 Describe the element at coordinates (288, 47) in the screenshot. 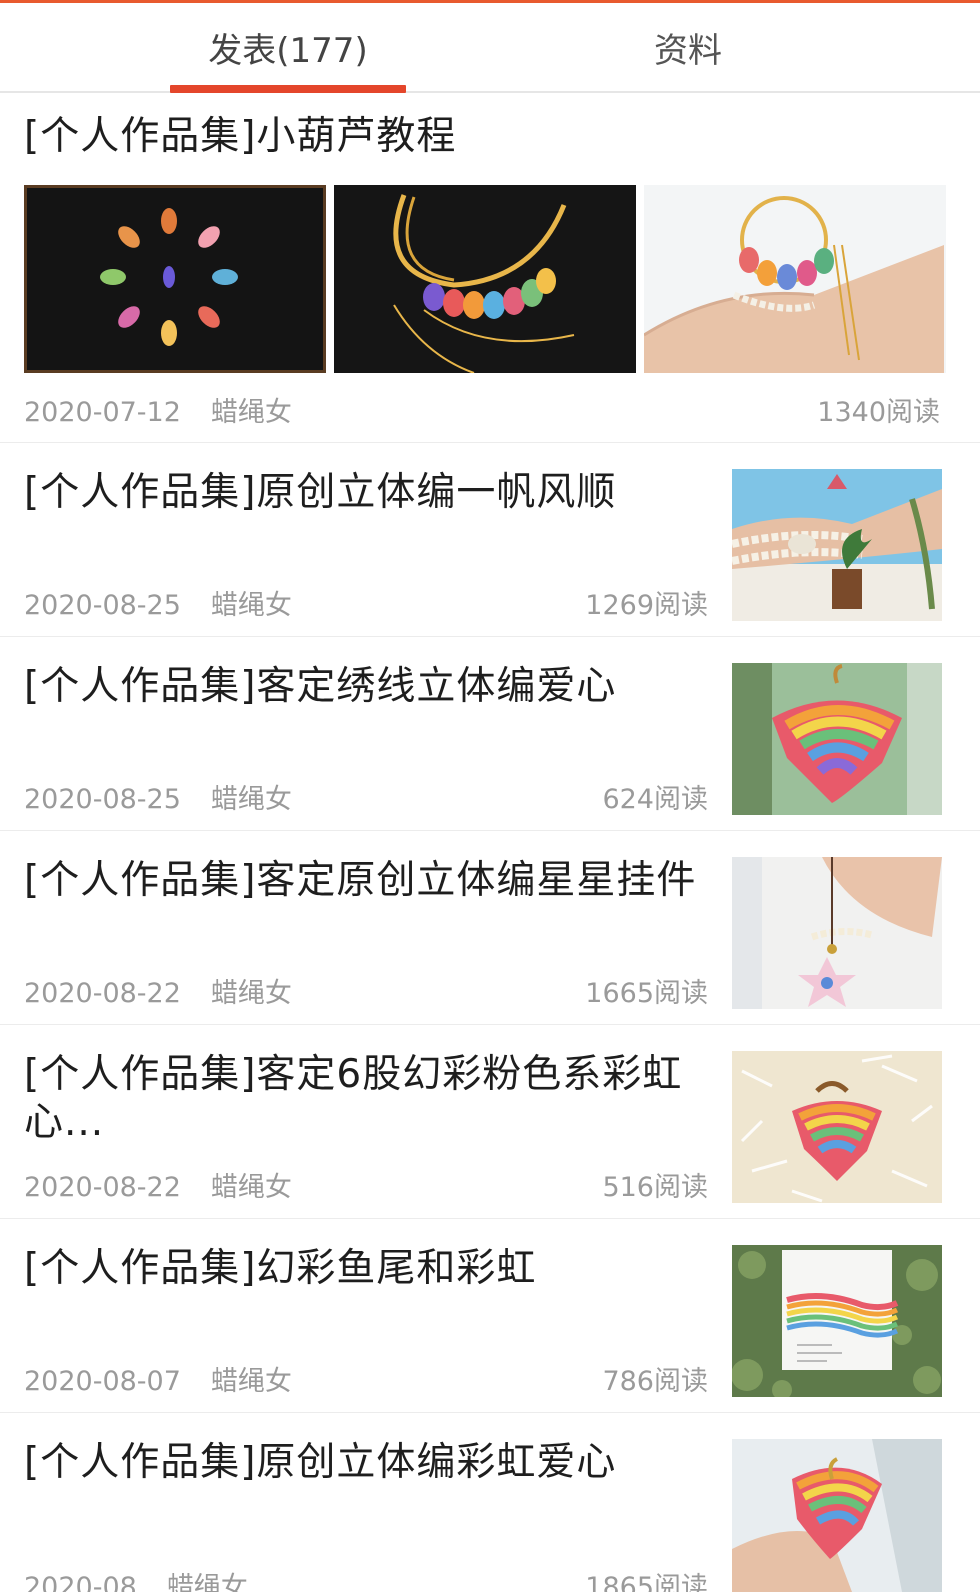

I see `tab-posts: 发表(177)` at that location.